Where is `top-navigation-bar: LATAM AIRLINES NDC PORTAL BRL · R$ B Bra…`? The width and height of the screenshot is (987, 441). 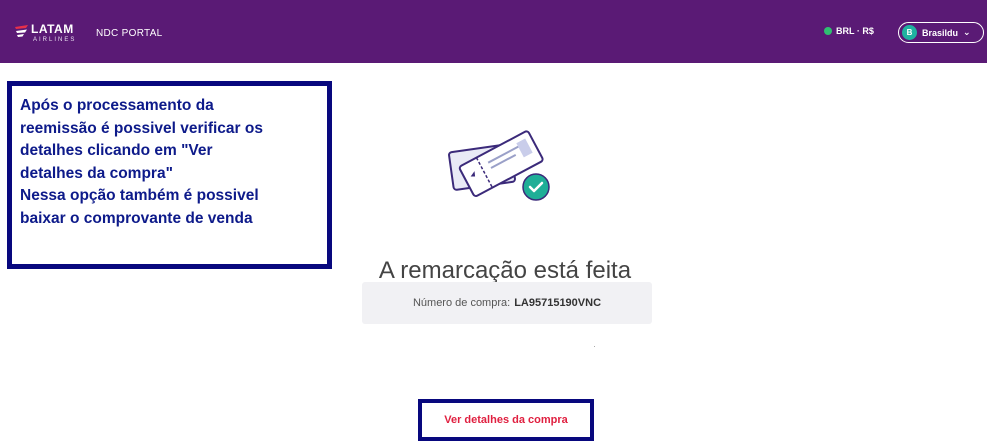
top-navigation-bar: LATAM AIRLINES NDC PORTAL BRL · R$ B Bra… is located at coordinates (493, 31).